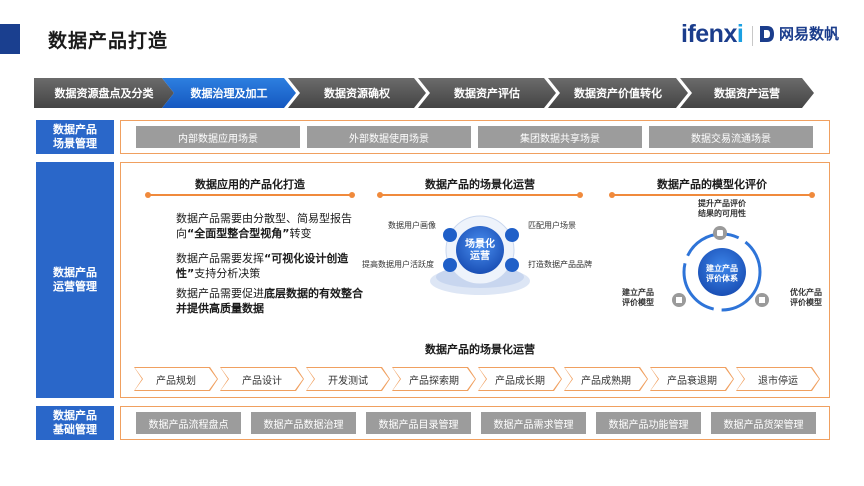 This screenshot has height=486, width=864. I want to click on base-item-governance: 数据产品数据治理, so click(303, 423).